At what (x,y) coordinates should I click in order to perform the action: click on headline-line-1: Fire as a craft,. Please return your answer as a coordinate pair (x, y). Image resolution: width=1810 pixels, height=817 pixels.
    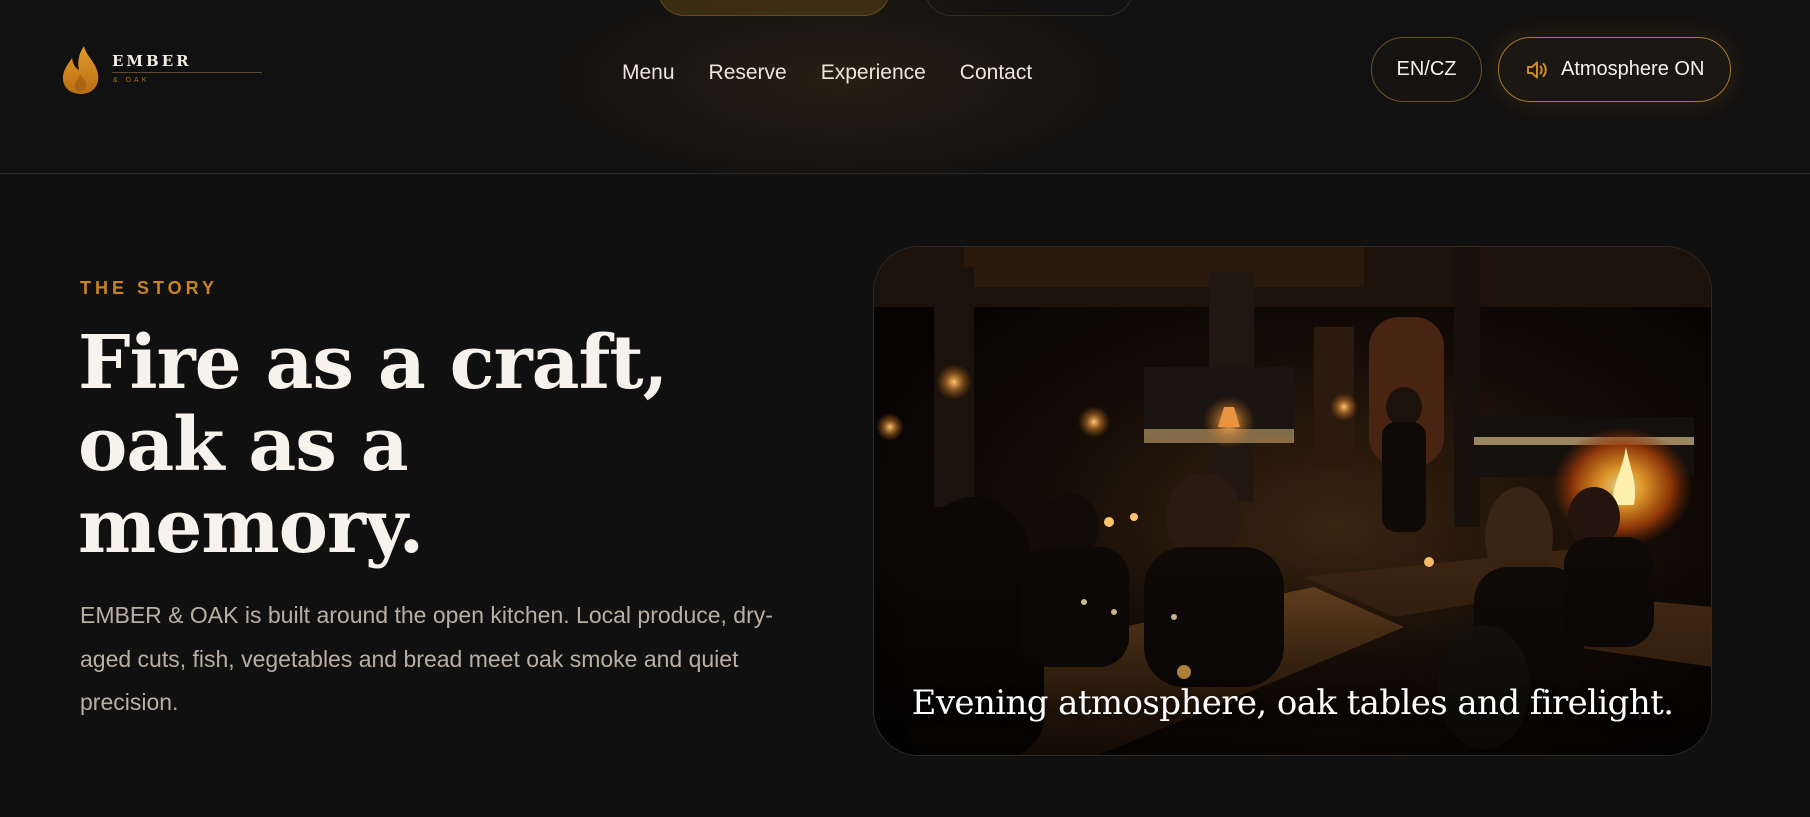
    Looking at the image, I should click on (373, 363).